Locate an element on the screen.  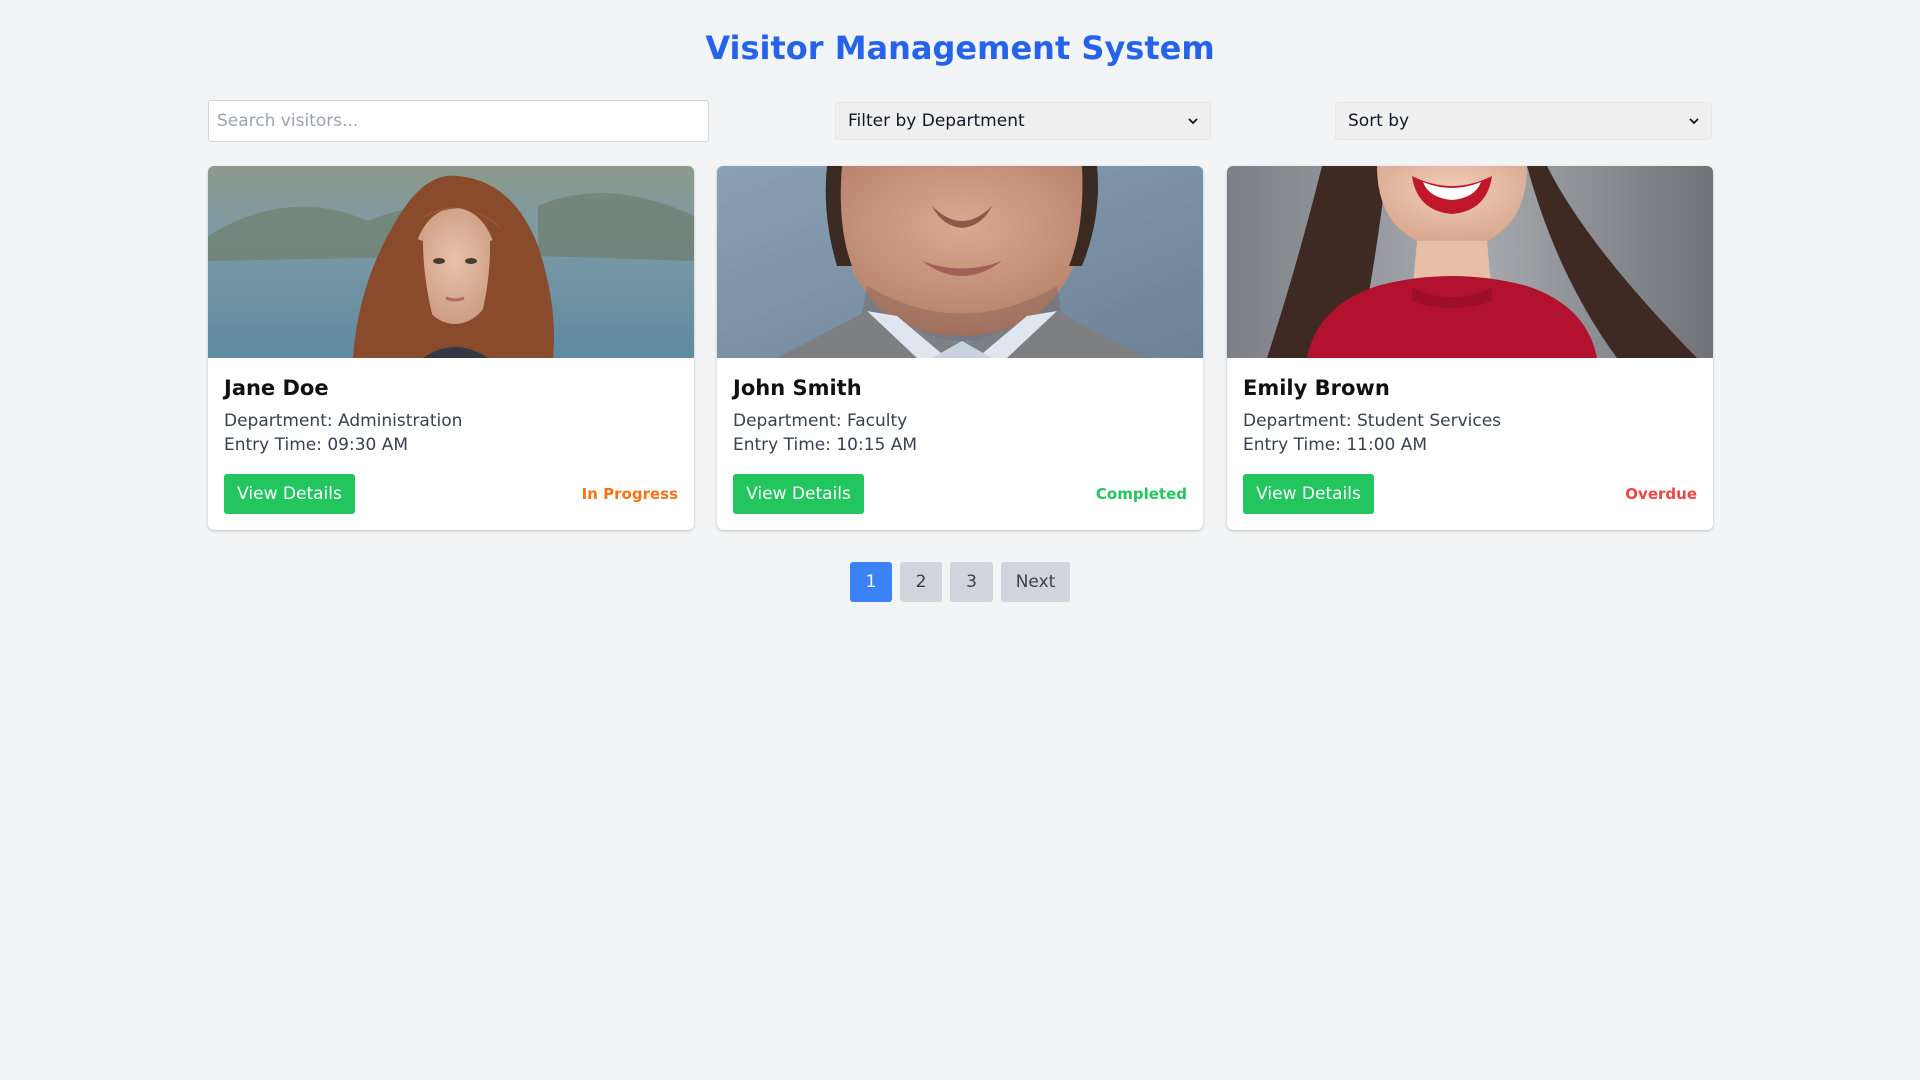
search-input is located at coordinates (458, 121).